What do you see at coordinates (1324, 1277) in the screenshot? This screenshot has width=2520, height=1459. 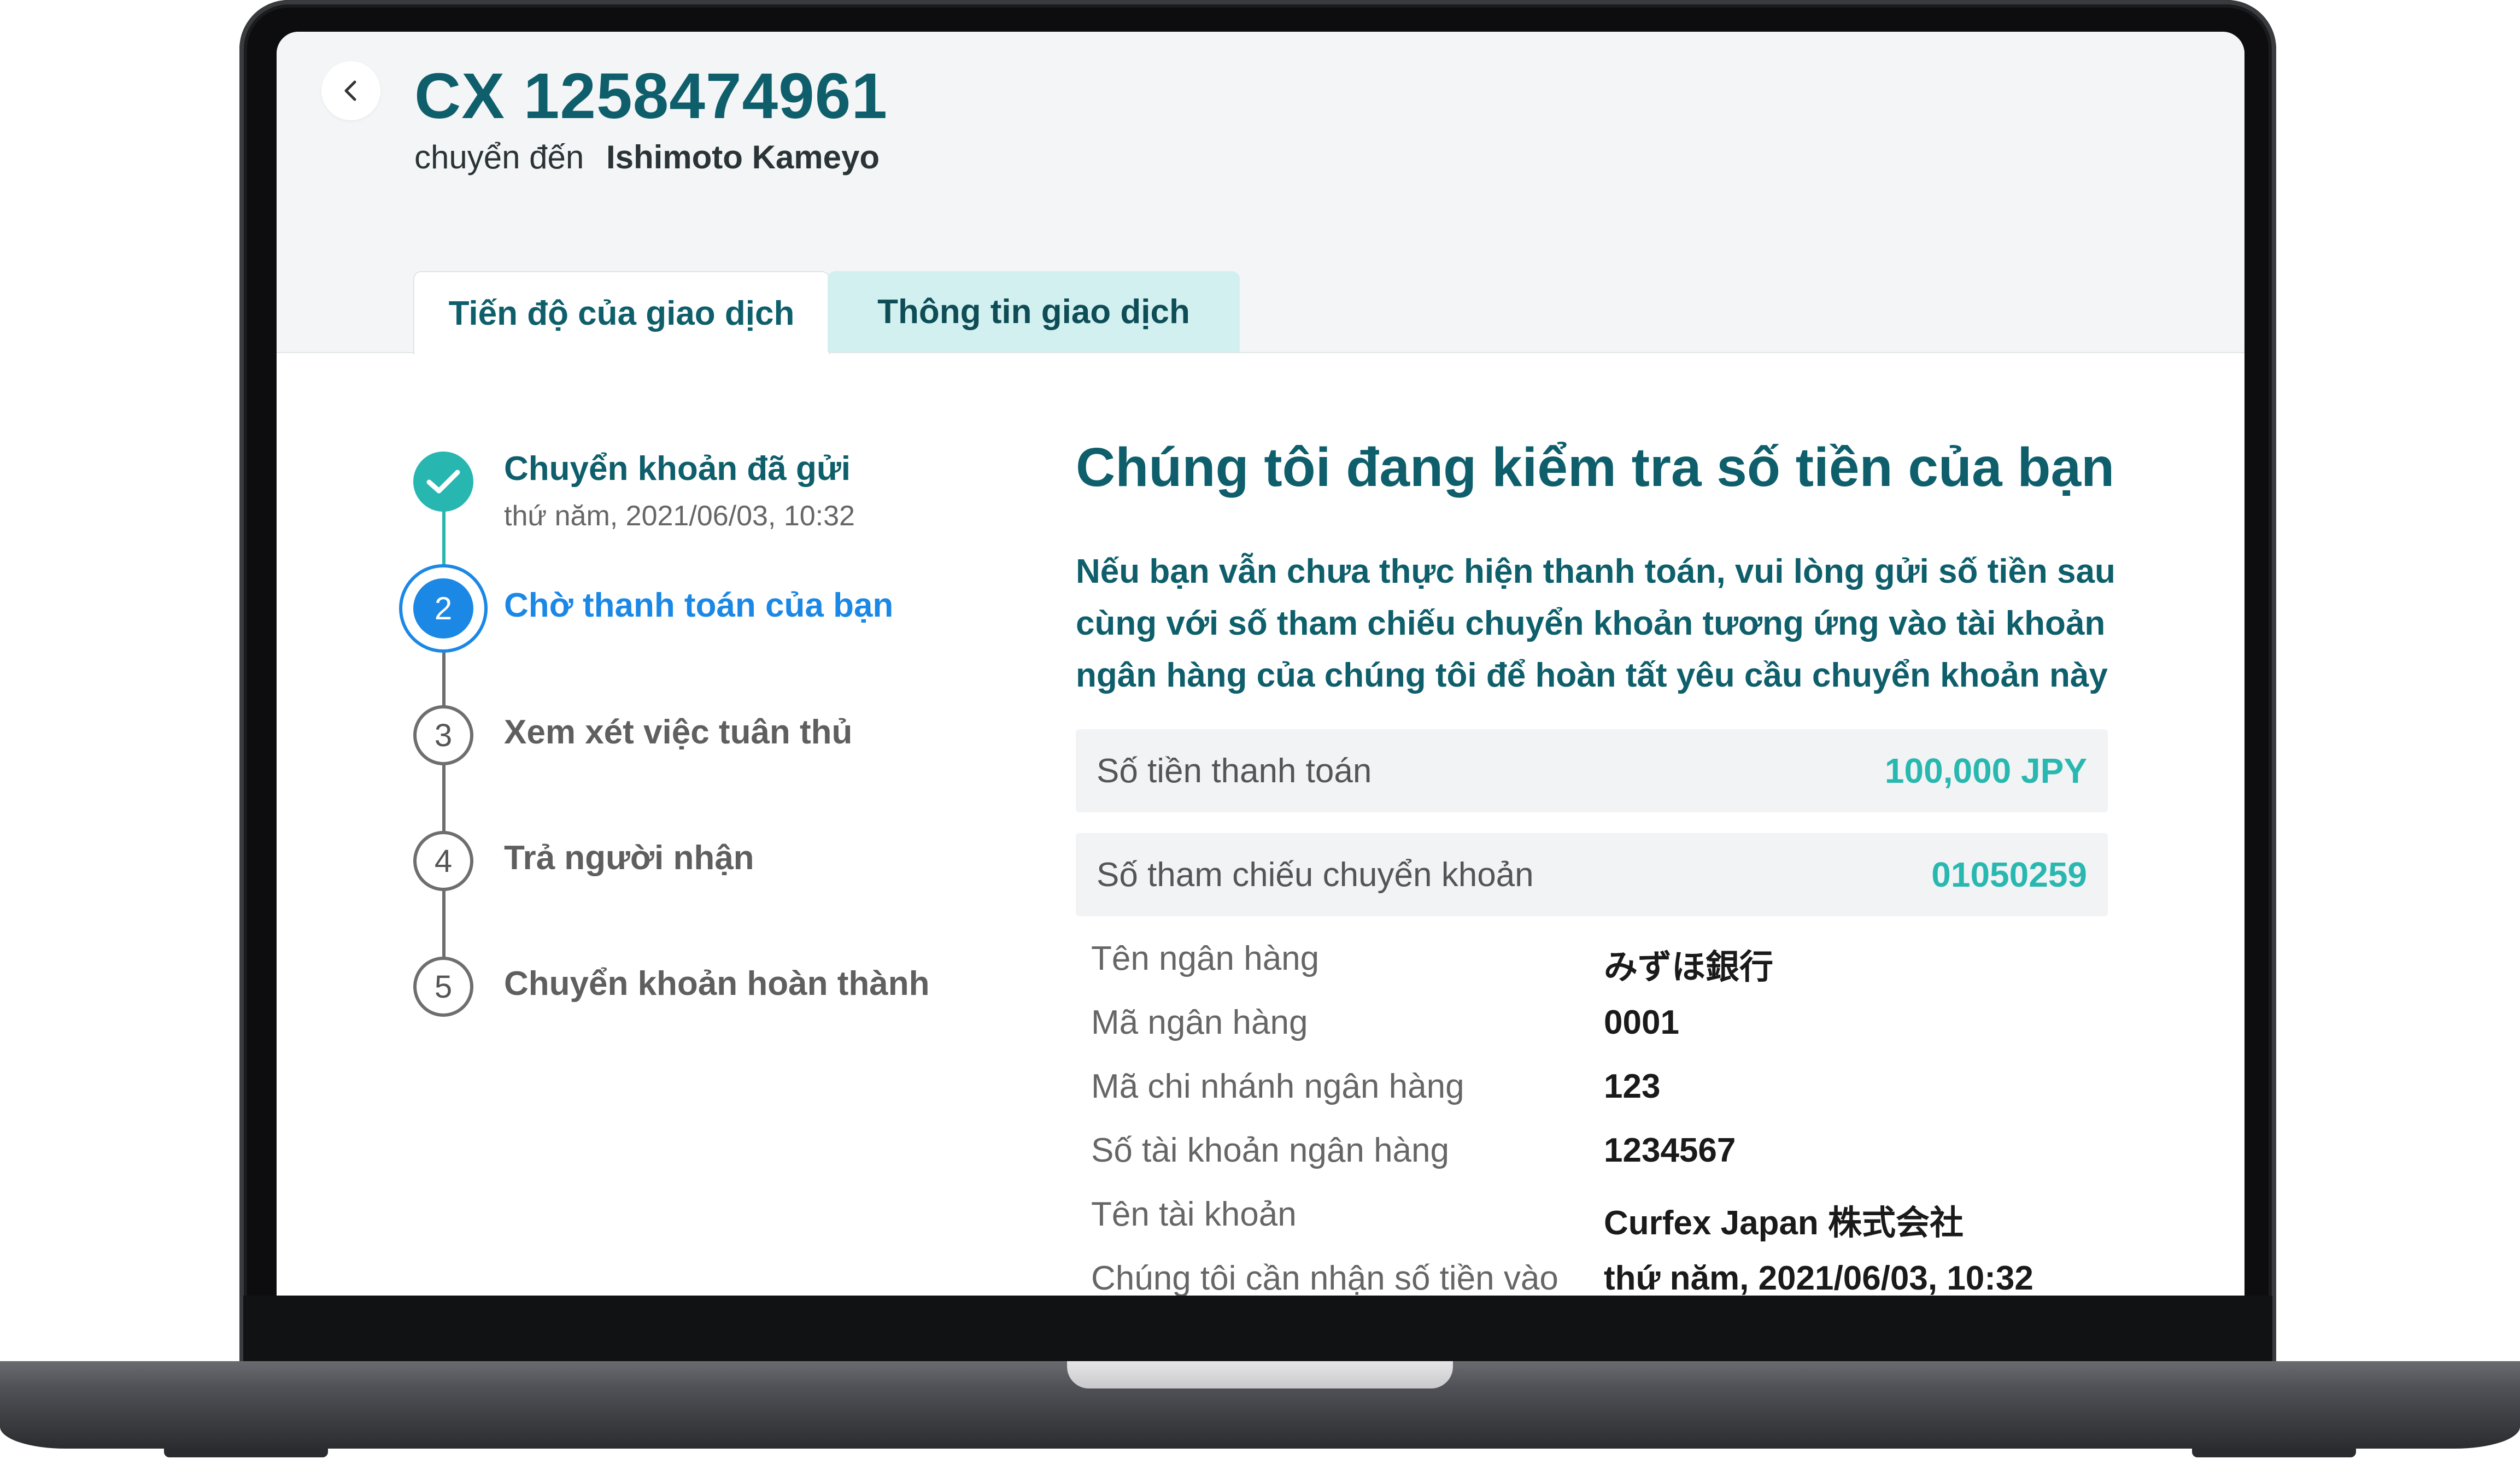 I see `detail-label: Chúng tôi cần nhận số tiền vào` at bounding box center [1324, 1277].